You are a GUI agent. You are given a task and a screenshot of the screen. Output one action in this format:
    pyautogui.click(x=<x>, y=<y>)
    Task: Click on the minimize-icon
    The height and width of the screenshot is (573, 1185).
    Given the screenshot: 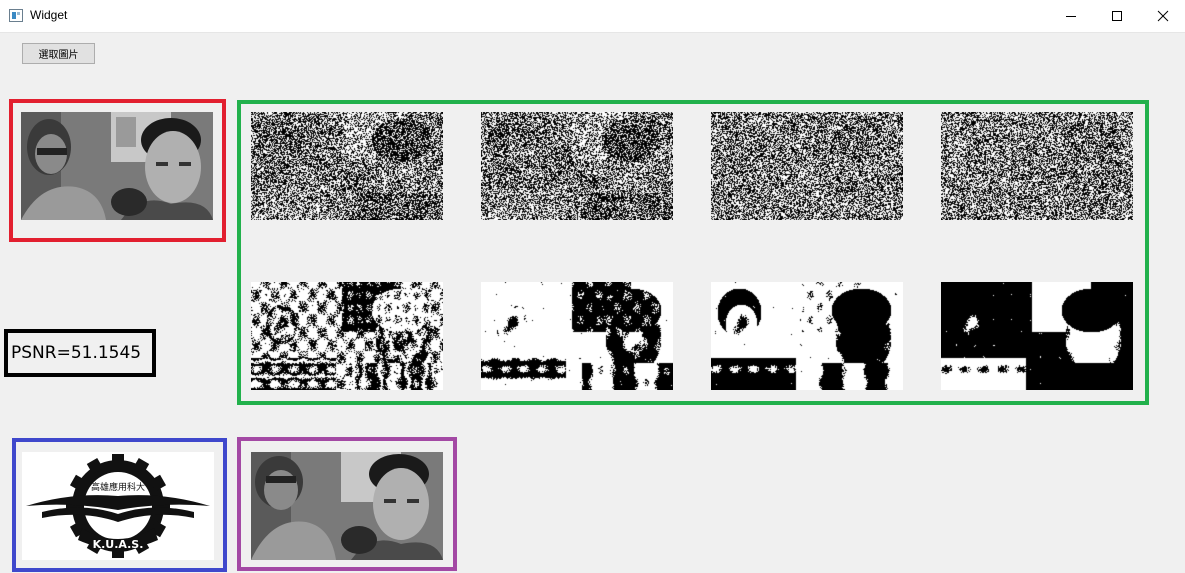 What is the action you would take?
    pyautogui.click(x=1071, y=16)
    